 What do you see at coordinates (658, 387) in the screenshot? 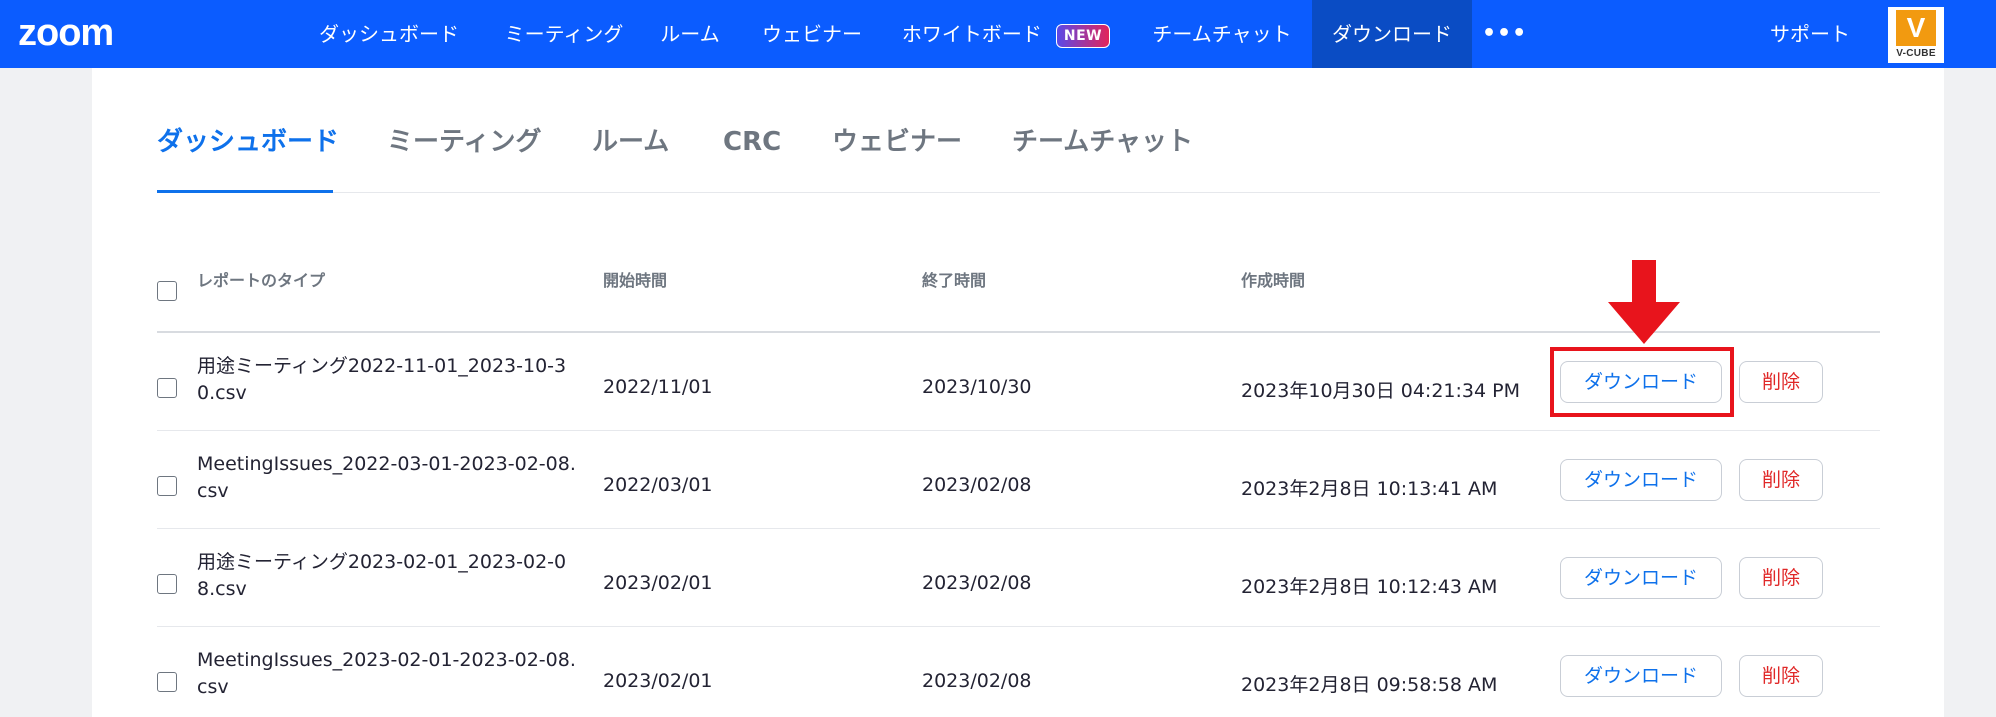
I see `start-date: 2022/11/01` at bounding box center [658, 387].